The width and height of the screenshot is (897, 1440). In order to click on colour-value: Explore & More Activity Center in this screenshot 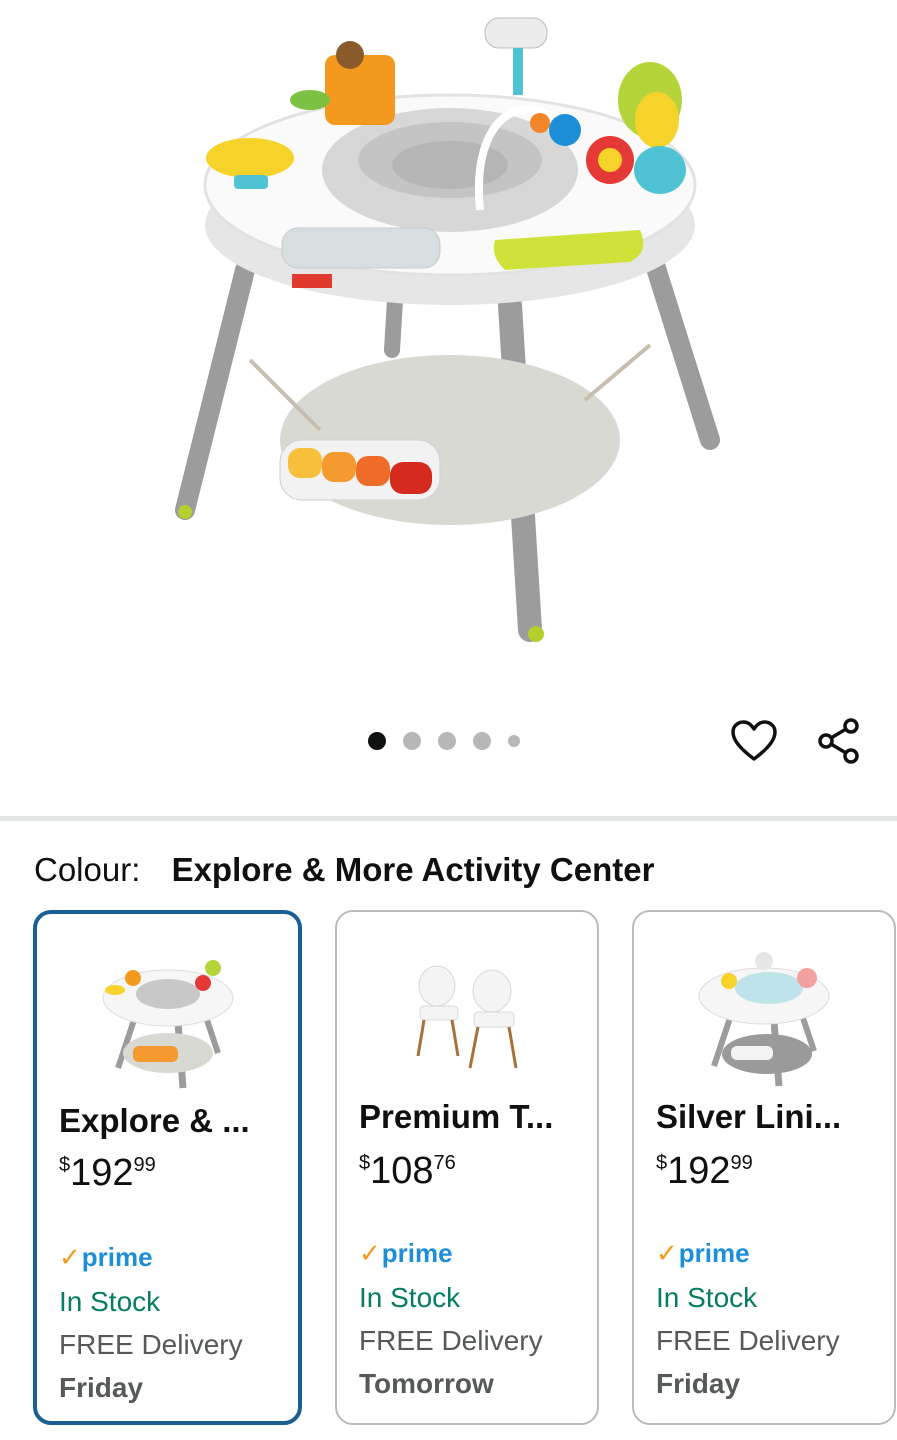, I will do `click(413, 869)`.